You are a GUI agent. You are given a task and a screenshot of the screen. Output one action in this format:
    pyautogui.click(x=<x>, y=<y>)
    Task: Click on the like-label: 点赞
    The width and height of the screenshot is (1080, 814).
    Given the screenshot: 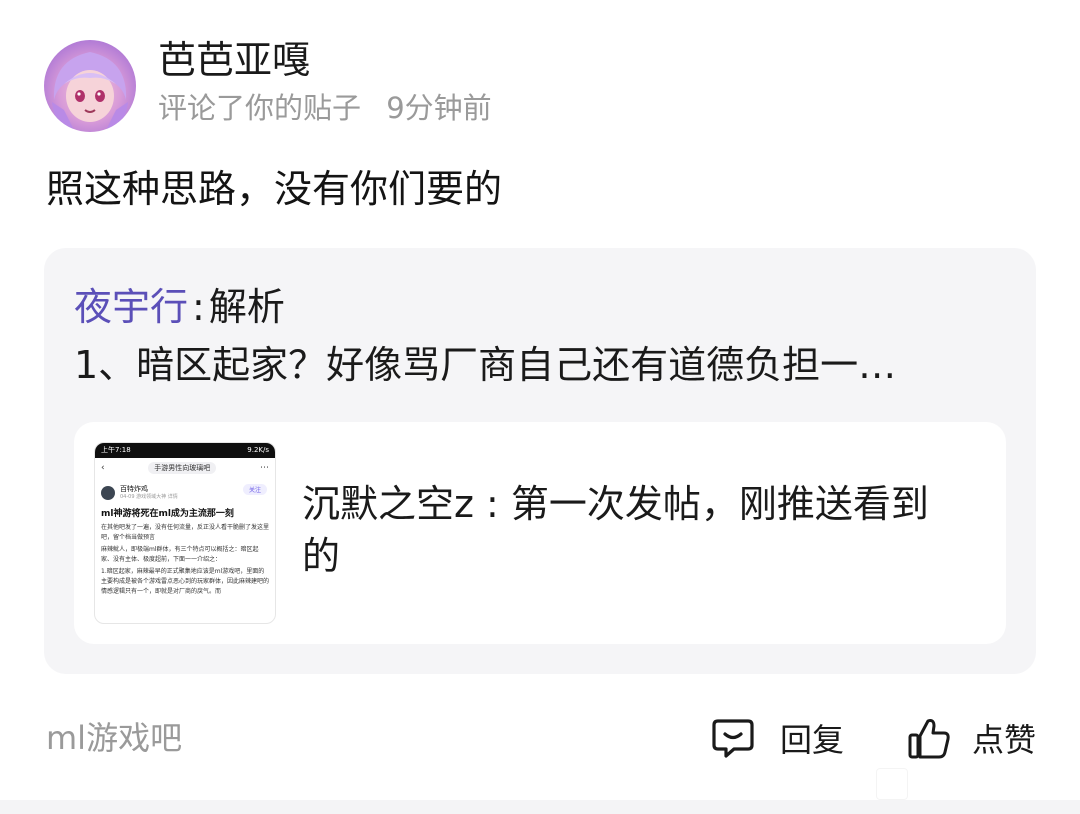 What is the action you would take?
    pyautogui.click(x=1004, y=740)
    